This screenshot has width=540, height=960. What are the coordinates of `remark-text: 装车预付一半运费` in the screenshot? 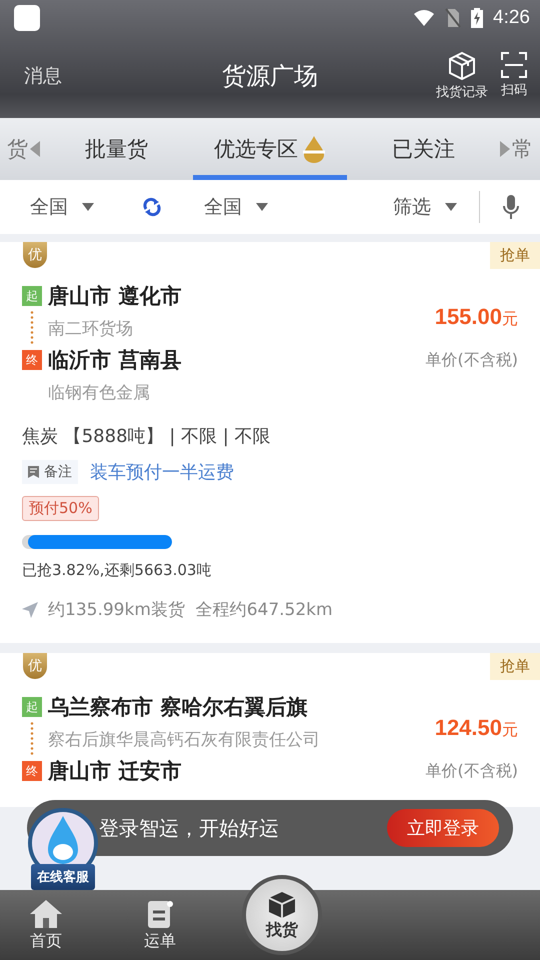 It's located at (162, 472).